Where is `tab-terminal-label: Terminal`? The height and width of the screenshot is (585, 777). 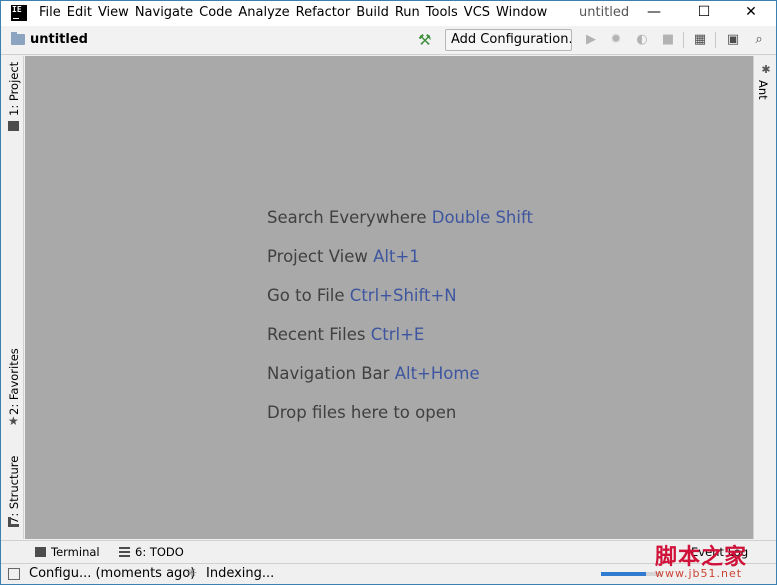 tab-terminal-label: Terminal is located at coordinates (75, 552).